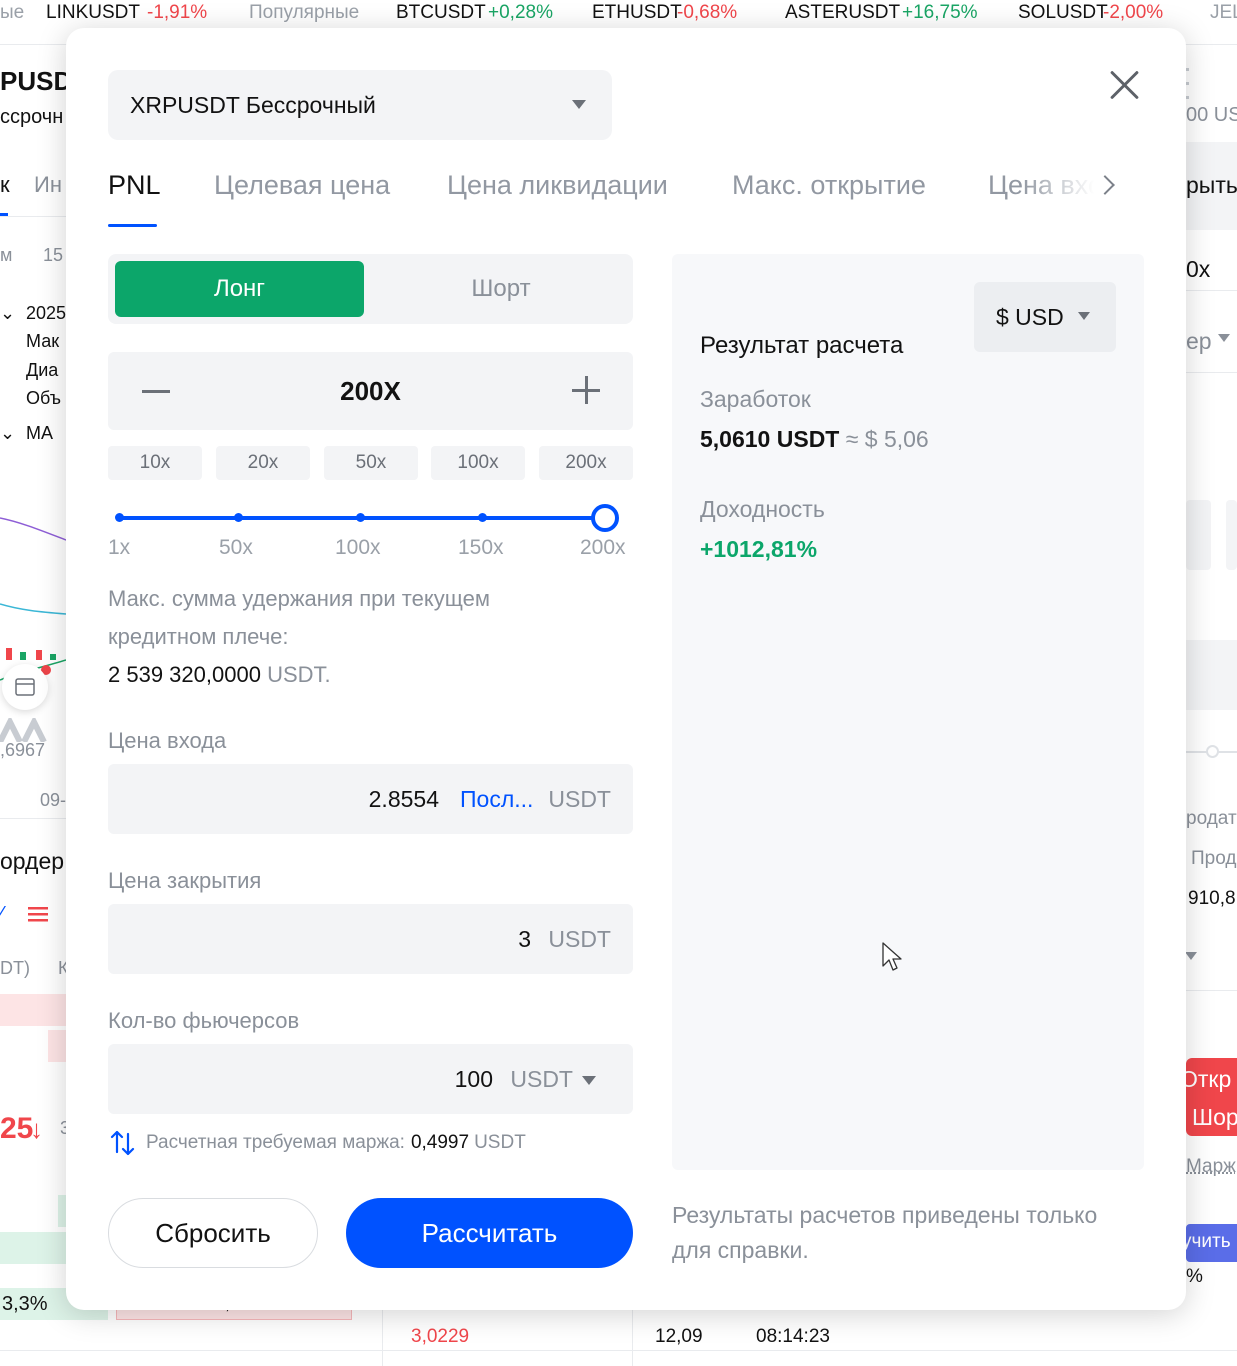 The height and width of the screenshot is (1366, 1237). What do you see at coordinates (7, 313) in the screenshot?
I see `bg-chevron-icon: ⌄` at bounding box center [7, 313].